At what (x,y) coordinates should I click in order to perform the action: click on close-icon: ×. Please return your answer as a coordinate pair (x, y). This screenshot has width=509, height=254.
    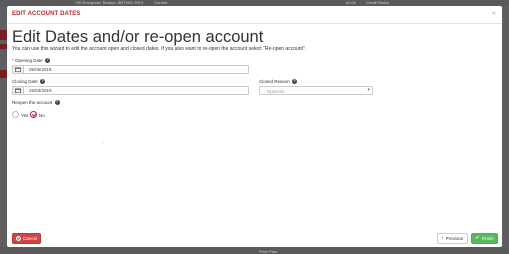
    Looking at the image, I should click on (493, 13).